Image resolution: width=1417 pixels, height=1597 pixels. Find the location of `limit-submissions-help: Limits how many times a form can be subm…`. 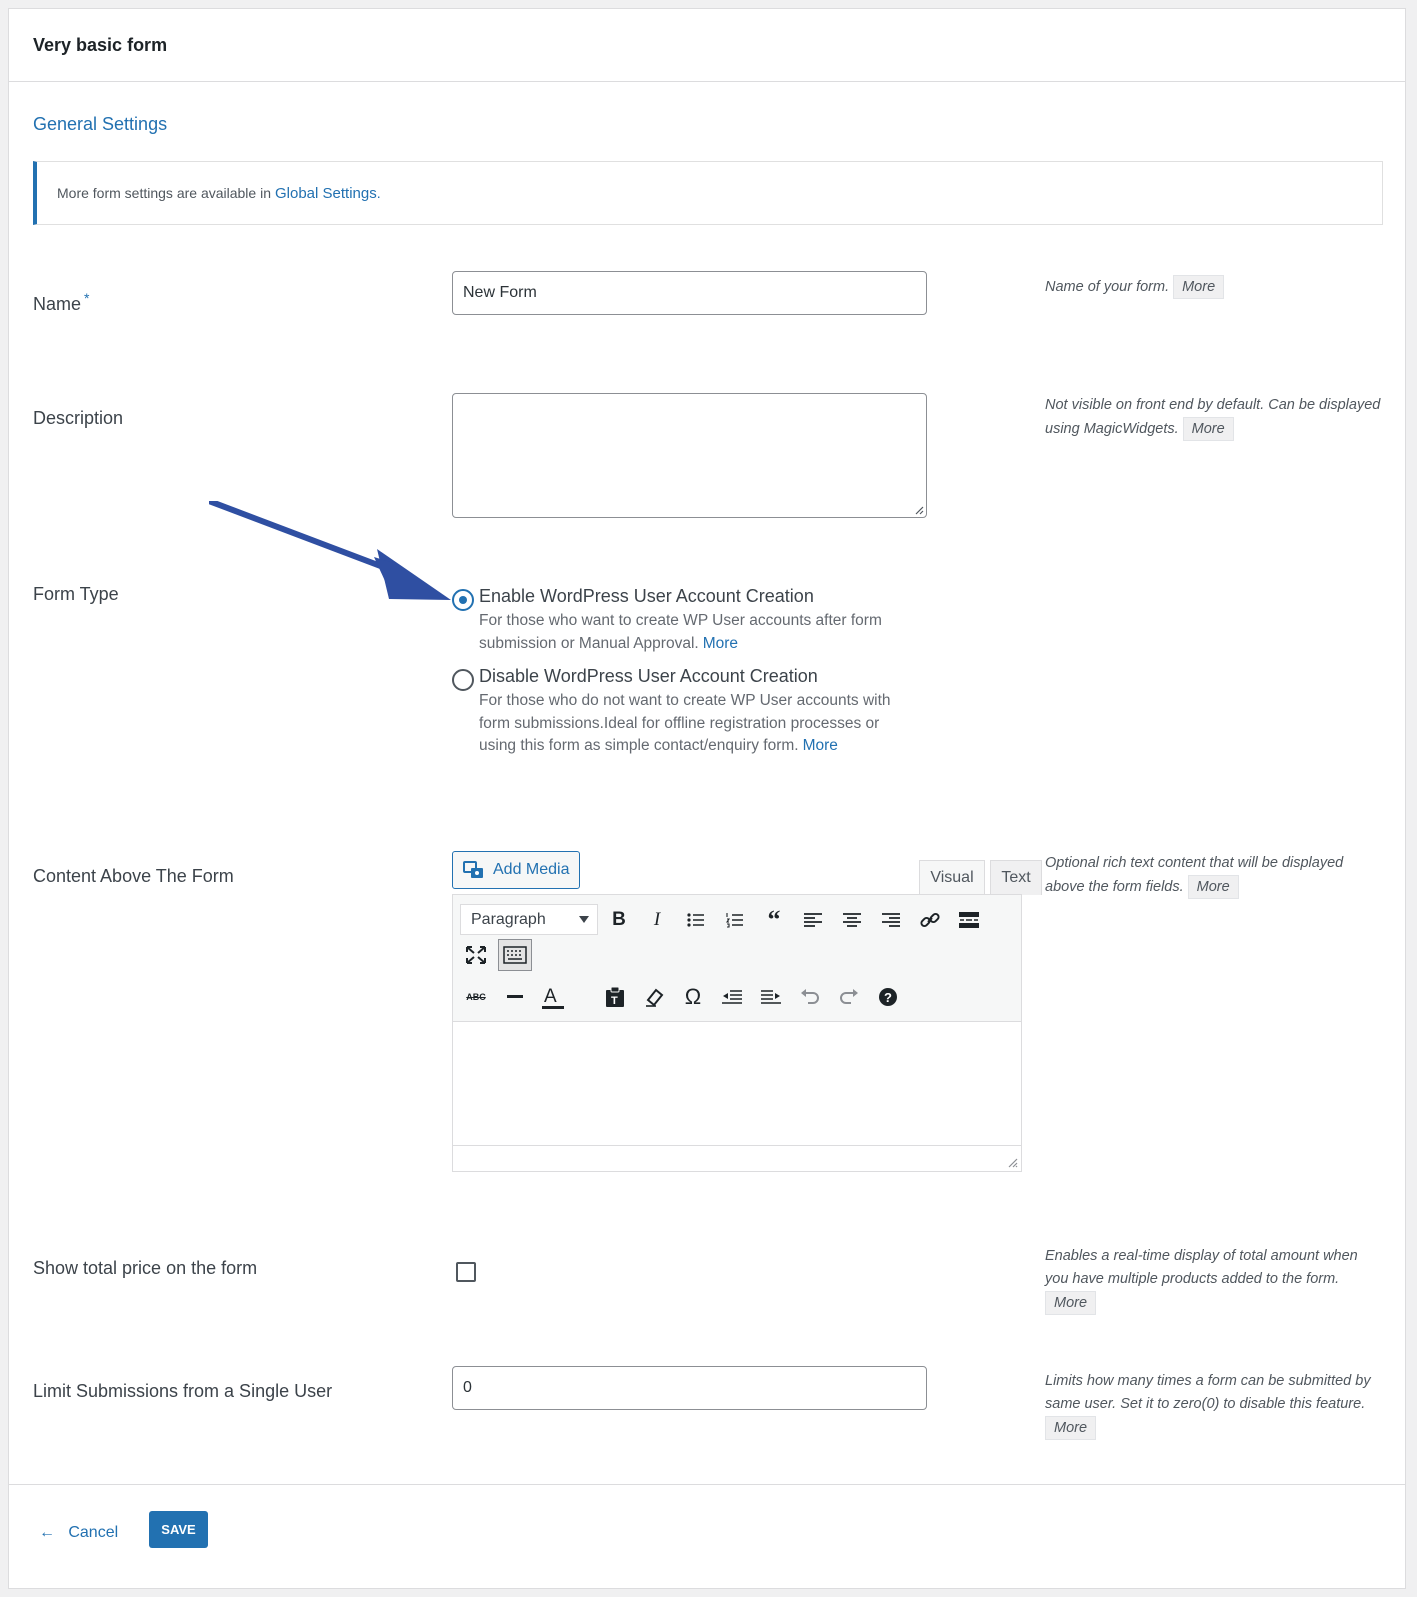

limit-submissions-help: Limits how many times a form can be subm… is located at coordinates (1215, 1405).